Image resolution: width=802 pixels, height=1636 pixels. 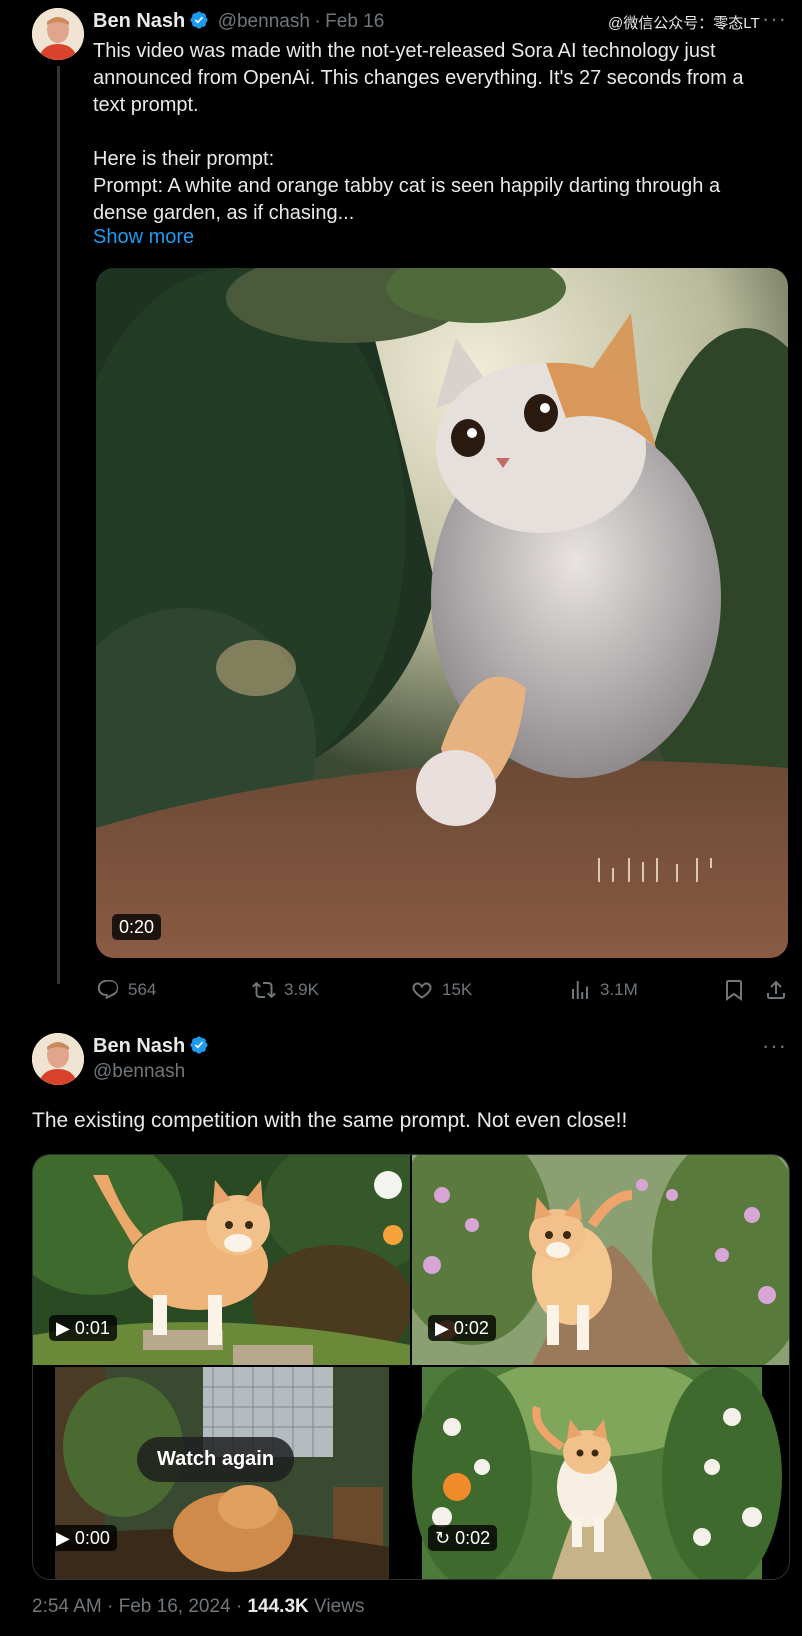 I want to click on tweet-time: 2:54 AM, so click(x=67, y=1606).